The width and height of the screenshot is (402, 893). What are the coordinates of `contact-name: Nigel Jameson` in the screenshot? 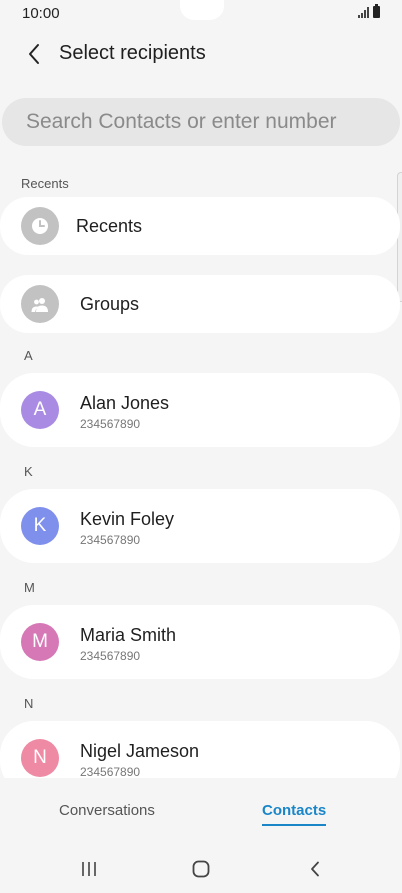 It's located at (140, 751).